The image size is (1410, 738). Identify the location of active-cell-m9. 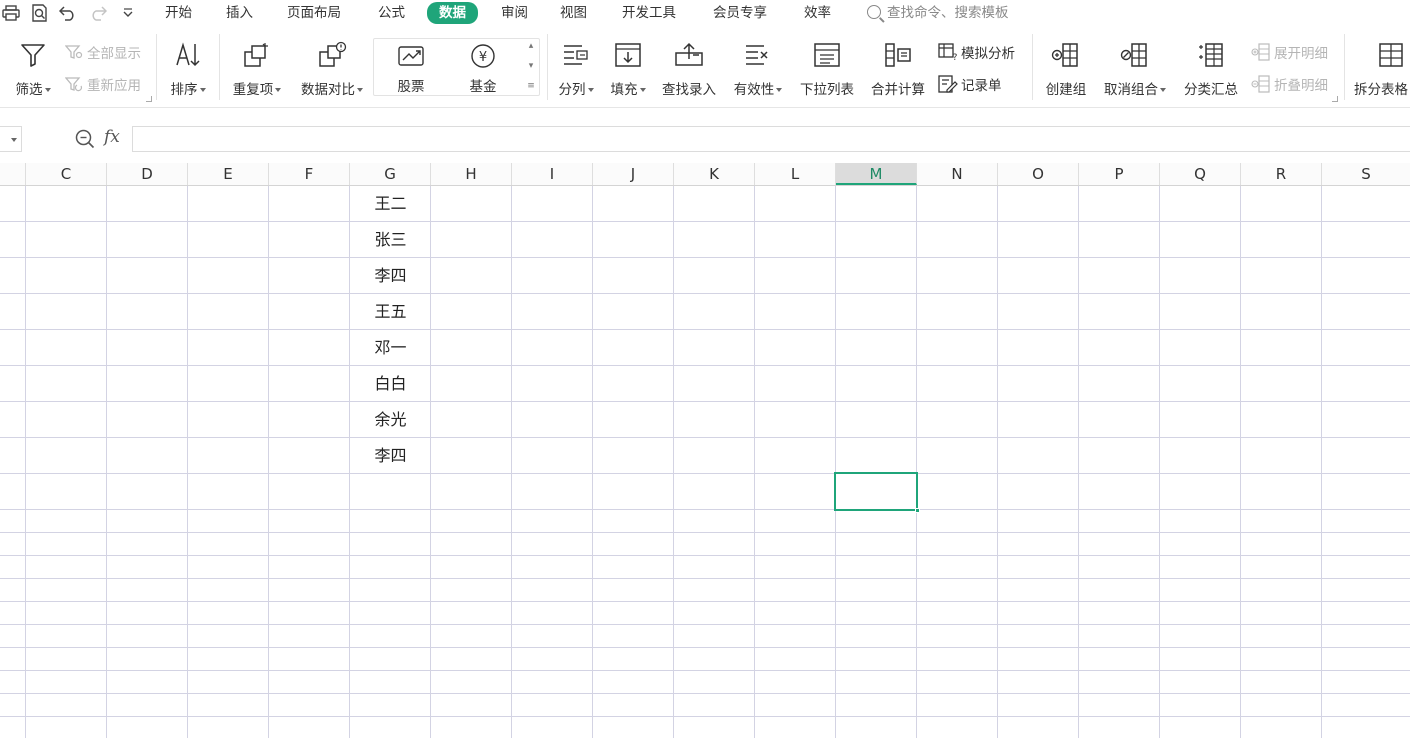
(877, 492).